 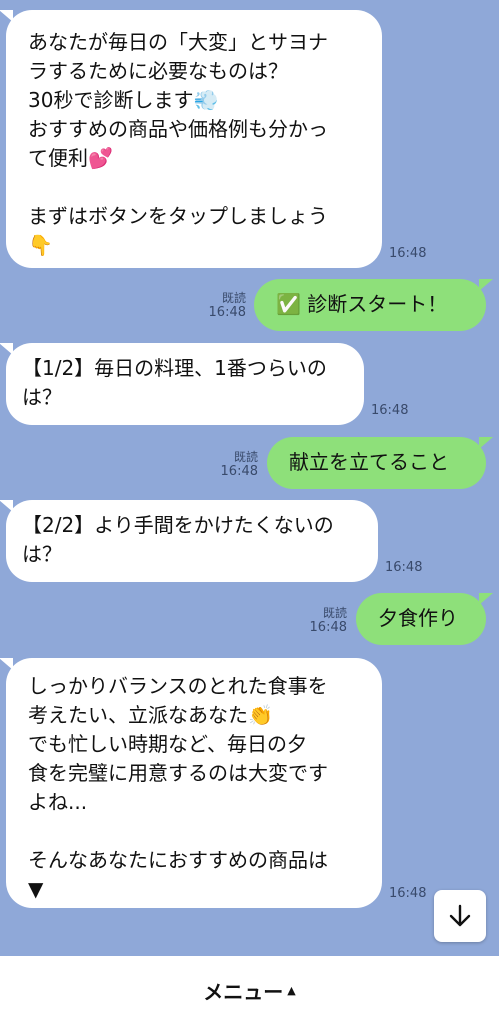 What do you see at coordinates (291, 990) in the screenshot?
I see `caret-up-icon: ▲` at bounding box center [291, 990].